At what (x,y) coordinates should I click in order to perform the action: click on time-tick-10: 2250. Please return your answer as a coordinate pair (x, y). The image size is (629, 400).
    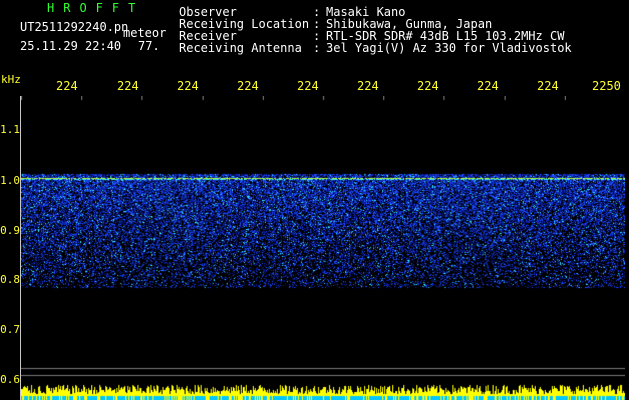
    Looking at the image, I should click on (606, 86).